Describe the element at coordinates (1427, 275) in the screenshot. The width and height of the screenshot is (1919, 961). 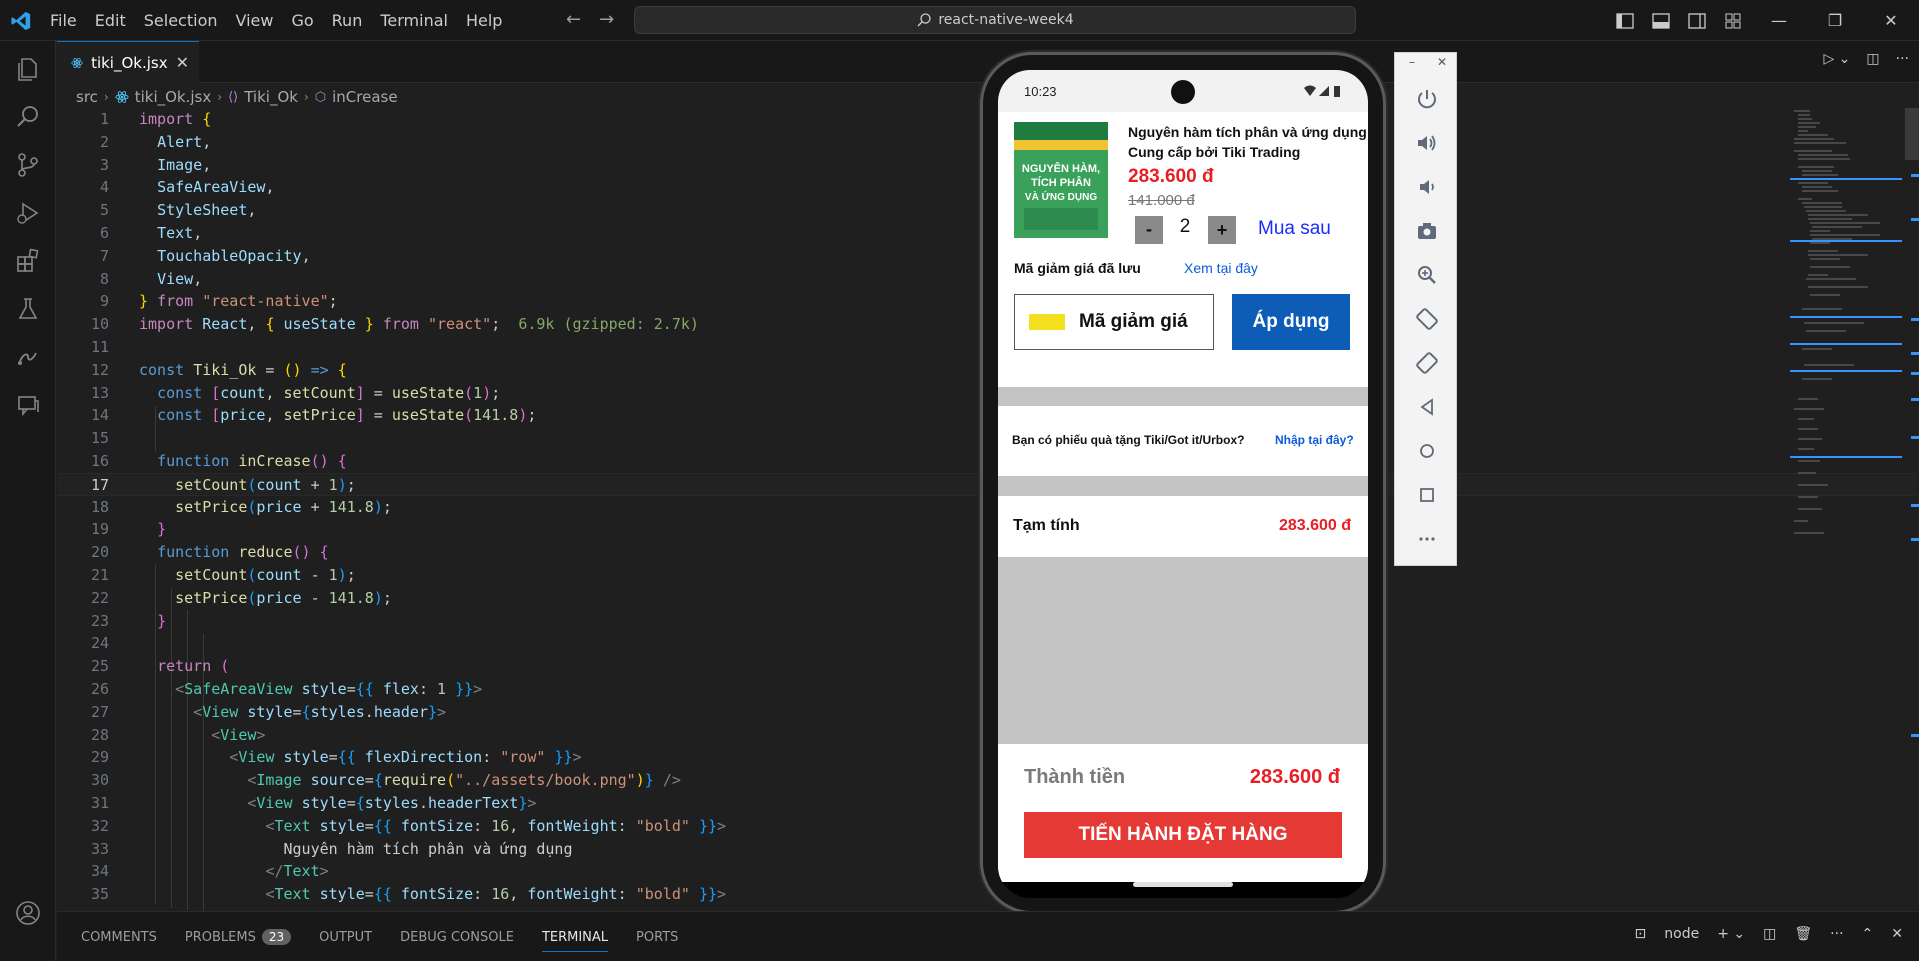
I see `zoom-icon` at that location.